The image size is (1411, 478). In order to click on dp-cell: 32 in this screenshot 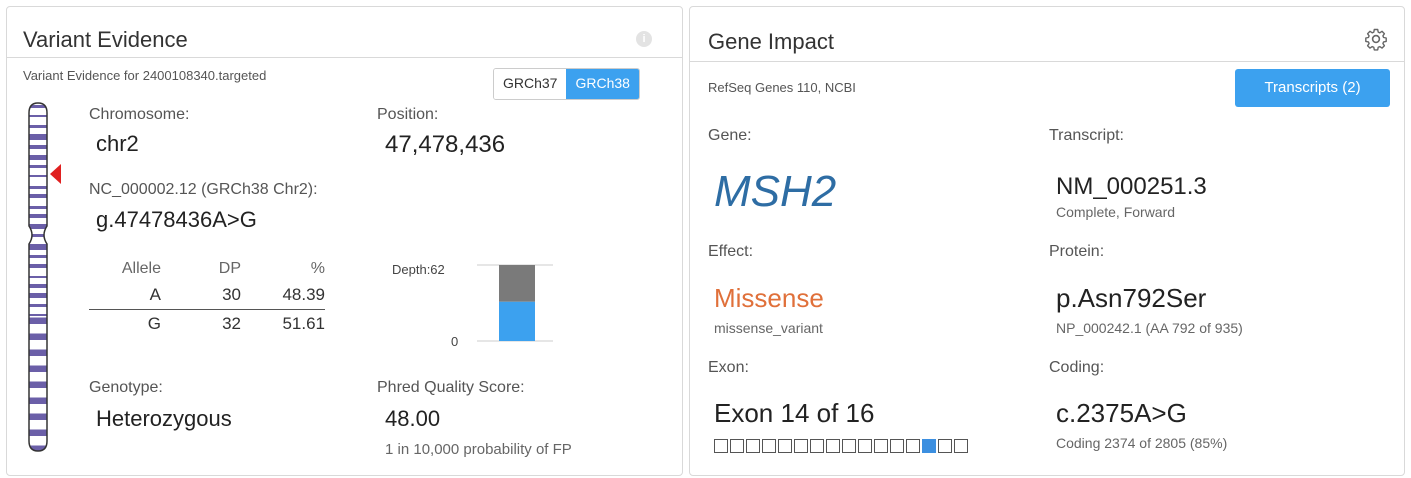, I will do `click(231, 323)`.